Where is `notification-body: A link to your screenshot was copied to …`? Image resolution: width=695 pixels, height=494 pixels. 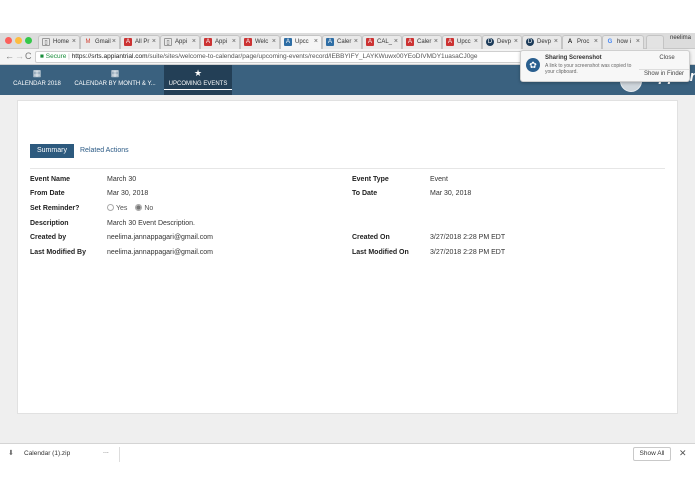 notification-body: A link to your screenshot was copied to … is located at coordinates (588, 69).